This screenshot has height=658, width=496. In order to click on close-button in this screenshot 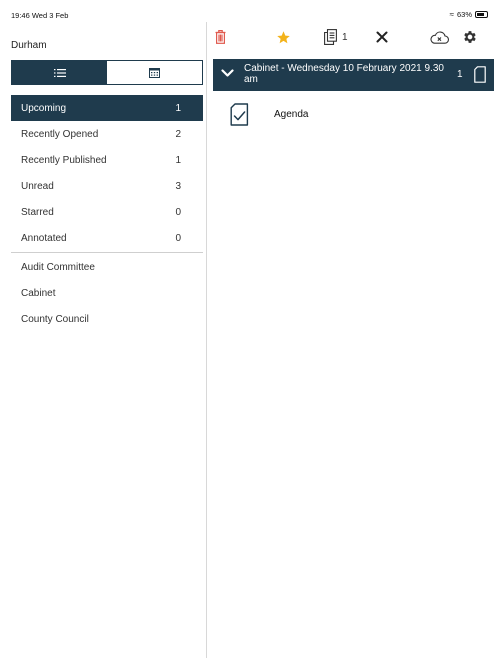, I will do `click(382, 37)`.